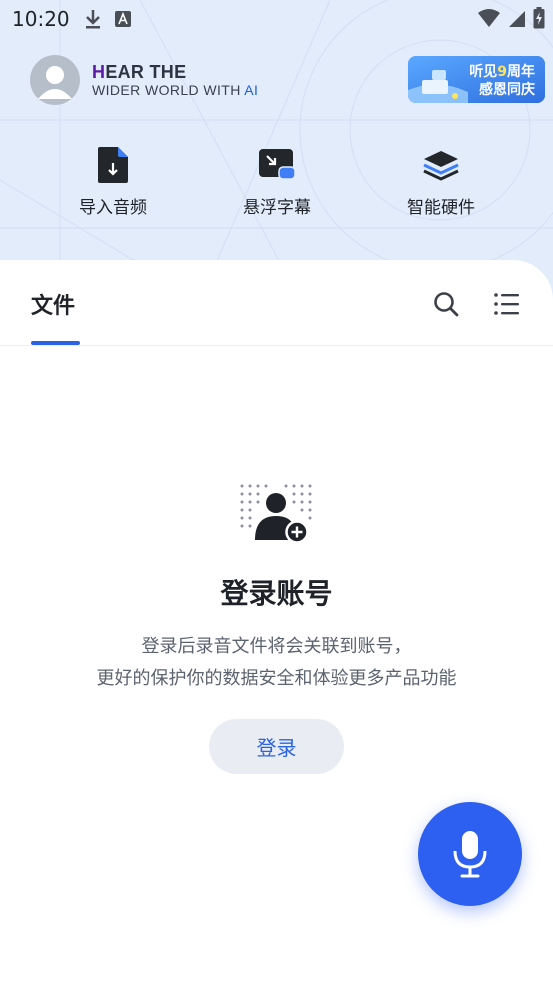 Image resolution: width=553 pixels, height=983 pixels. I want to click on quick-action-import-audio: 导入音频, so click(113, 182).